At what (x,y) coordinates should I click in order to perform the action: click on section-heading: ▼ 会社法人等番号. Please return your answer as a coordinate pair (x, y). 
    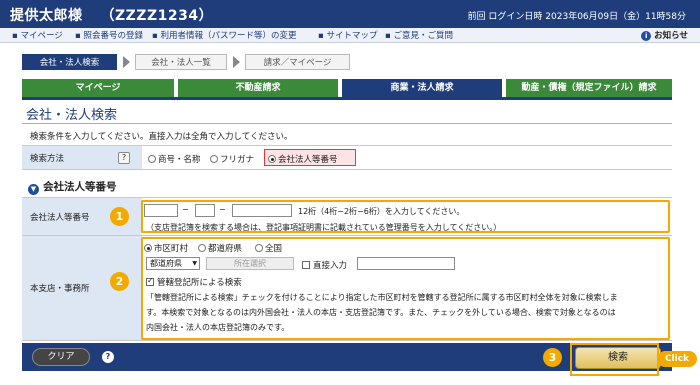
    Looking at the image, I should click on (72, 187).